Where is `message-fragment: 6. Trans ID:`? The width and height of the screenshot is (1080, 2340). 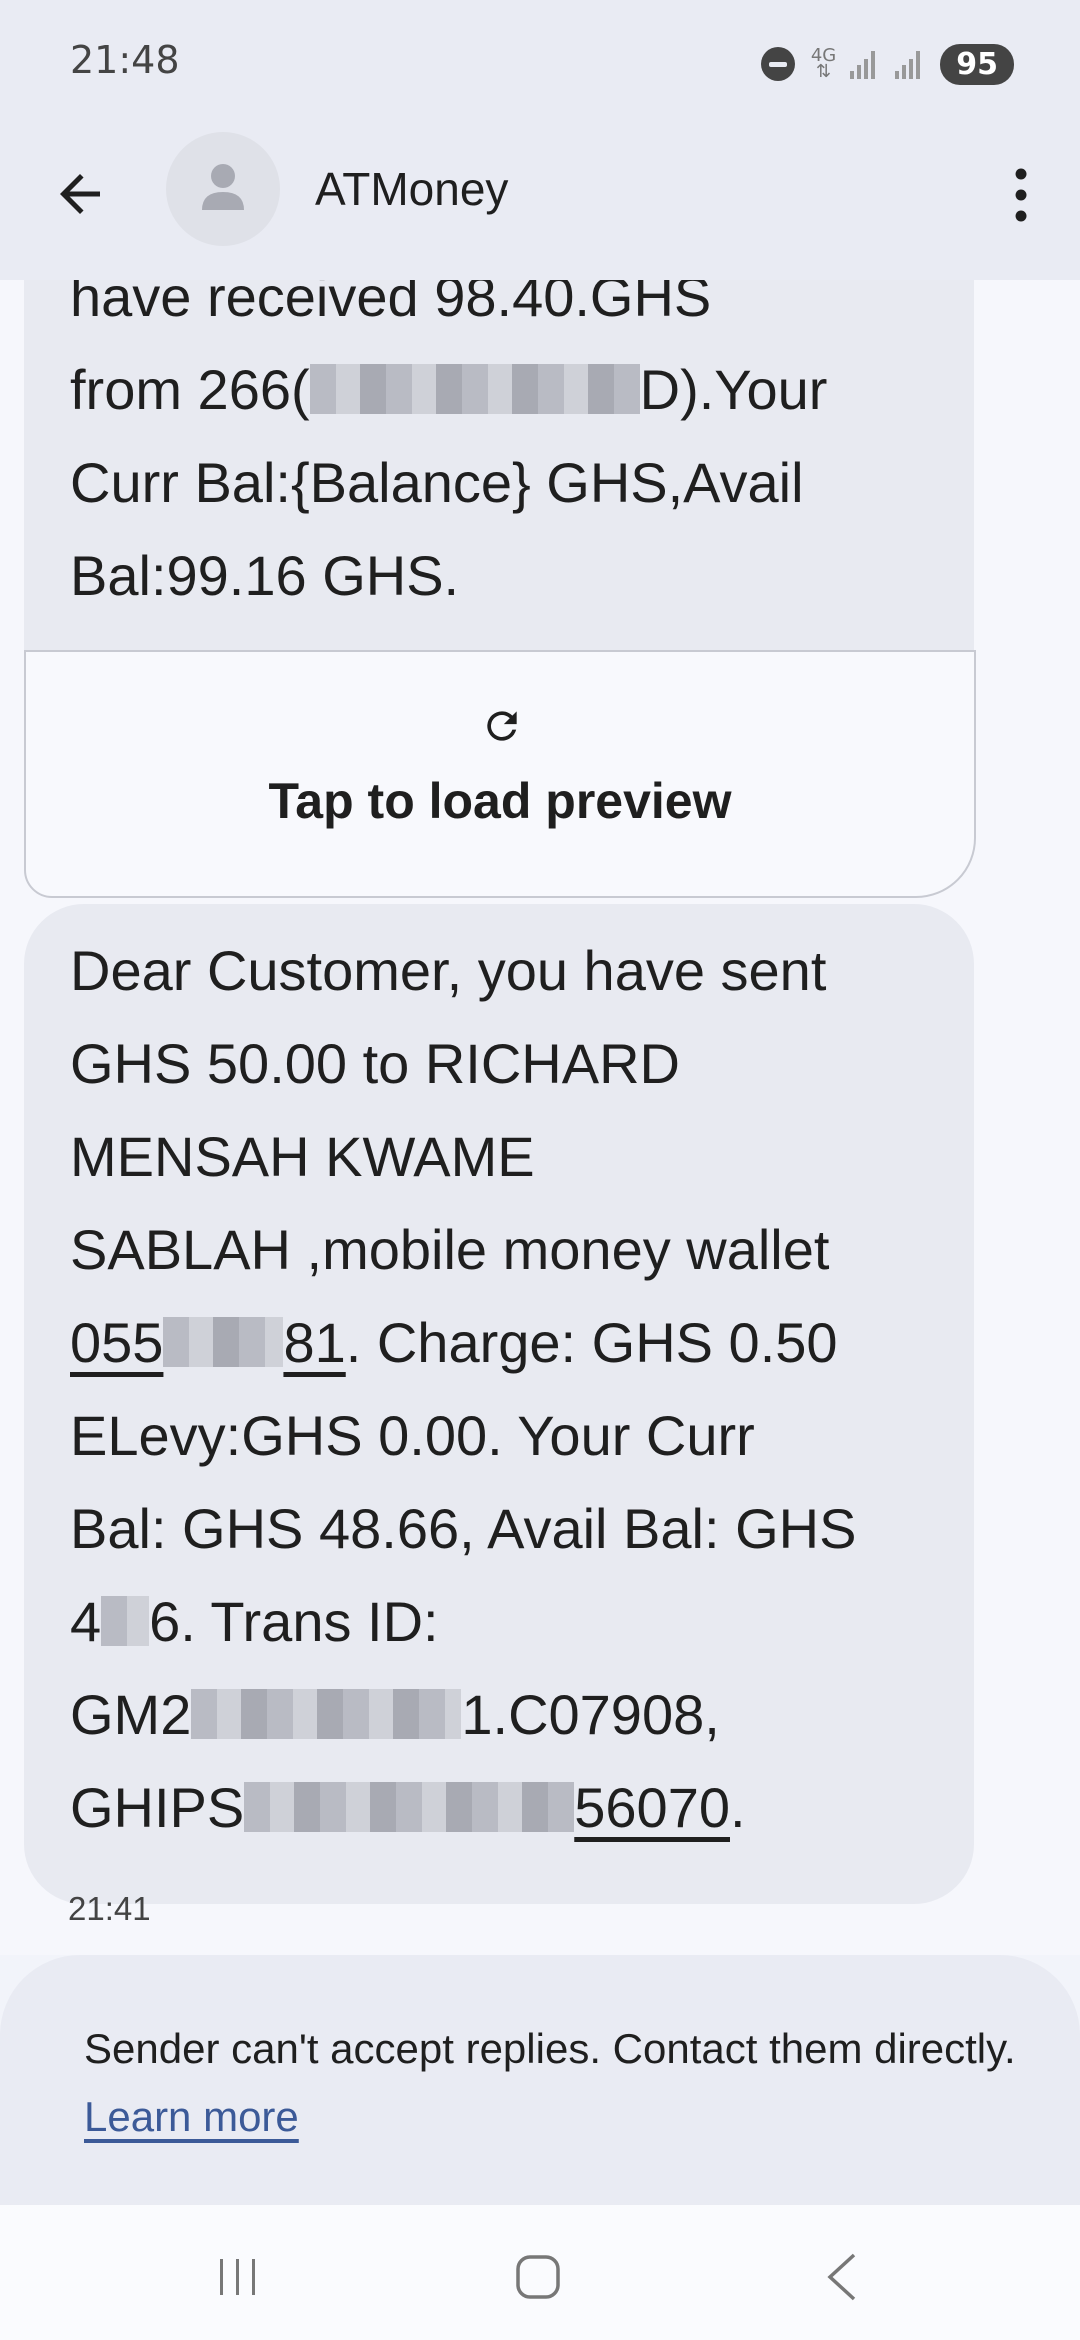 message-fragment: 6. Trans ID: is located at coordinates (294, 1621).